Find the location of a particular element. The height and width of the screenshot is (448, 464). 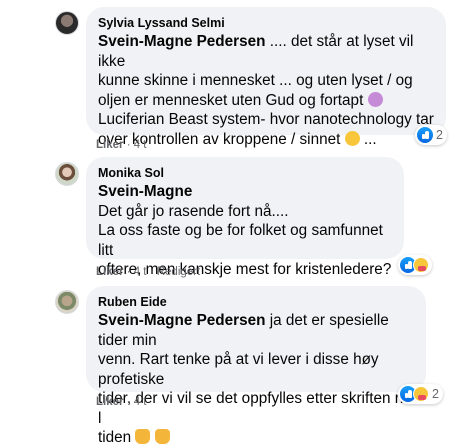

mention-link: Svein-Magne is located at coordinates (145, 191).